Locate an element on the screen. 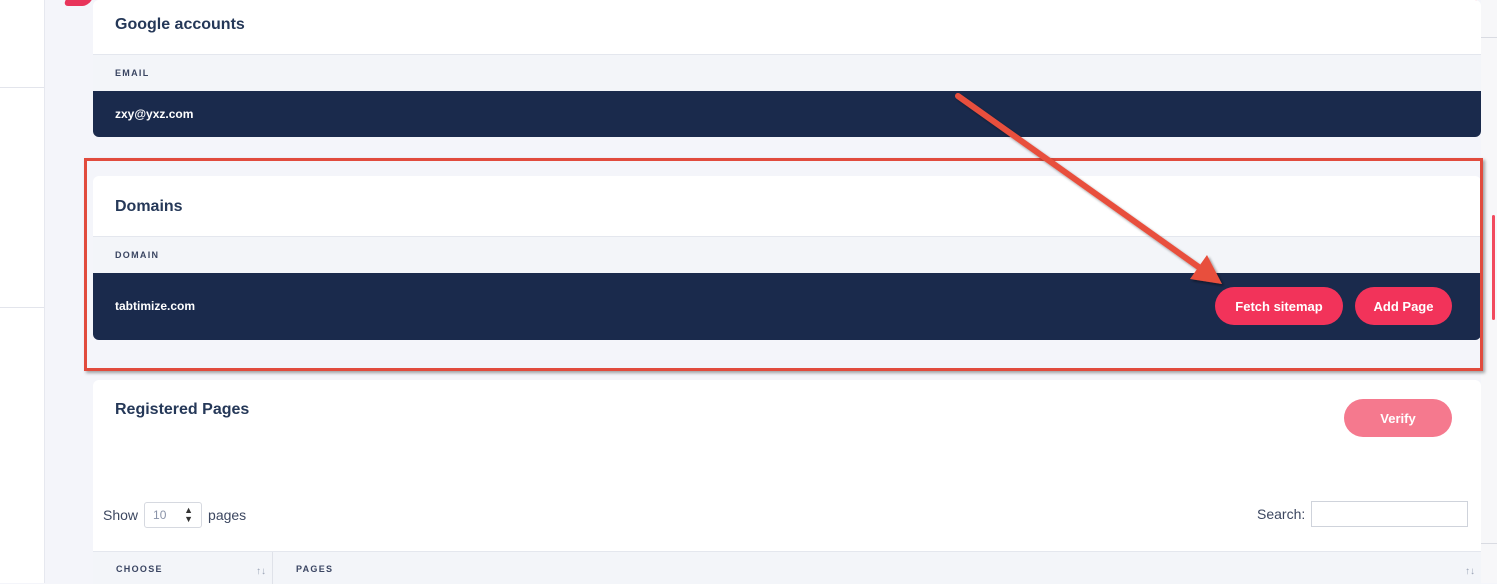 The width and height of the screenshot is (1497, 584). show-label: Show is located at coordinates (121, 515).